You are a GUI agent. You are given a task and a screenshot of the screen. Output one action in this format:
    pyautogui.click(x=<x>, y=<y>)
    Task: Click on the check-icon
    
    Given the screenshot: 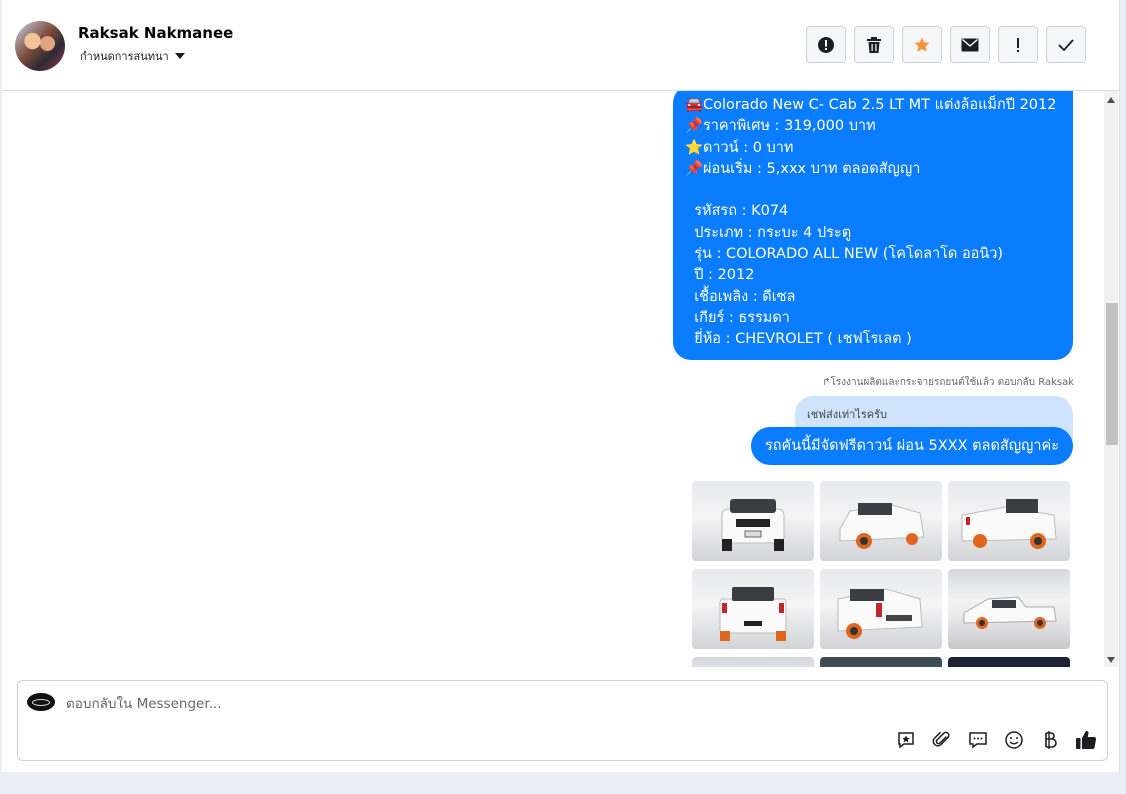 What is the action you would take?
    pyautogui.click(x=1066, y=44)
    